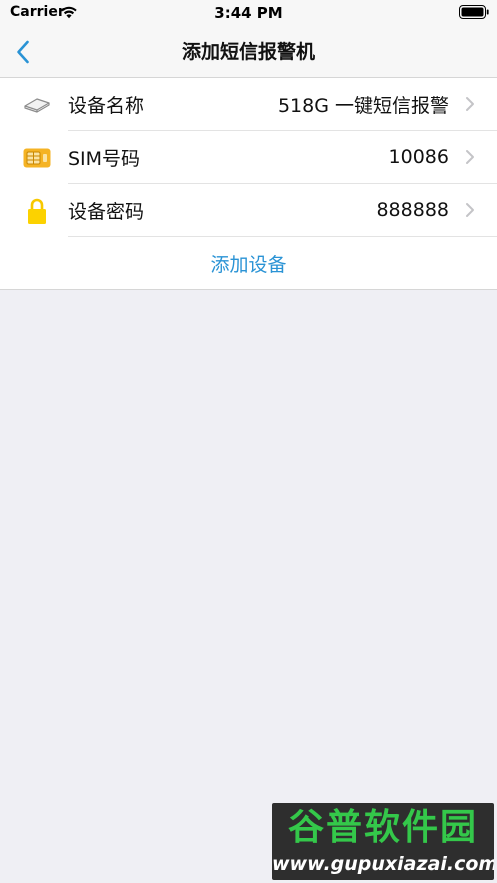 This screenshot has height=883, width=497. I want to click on sim-number-row-body: SIM号码 10086, so click(282, 157).